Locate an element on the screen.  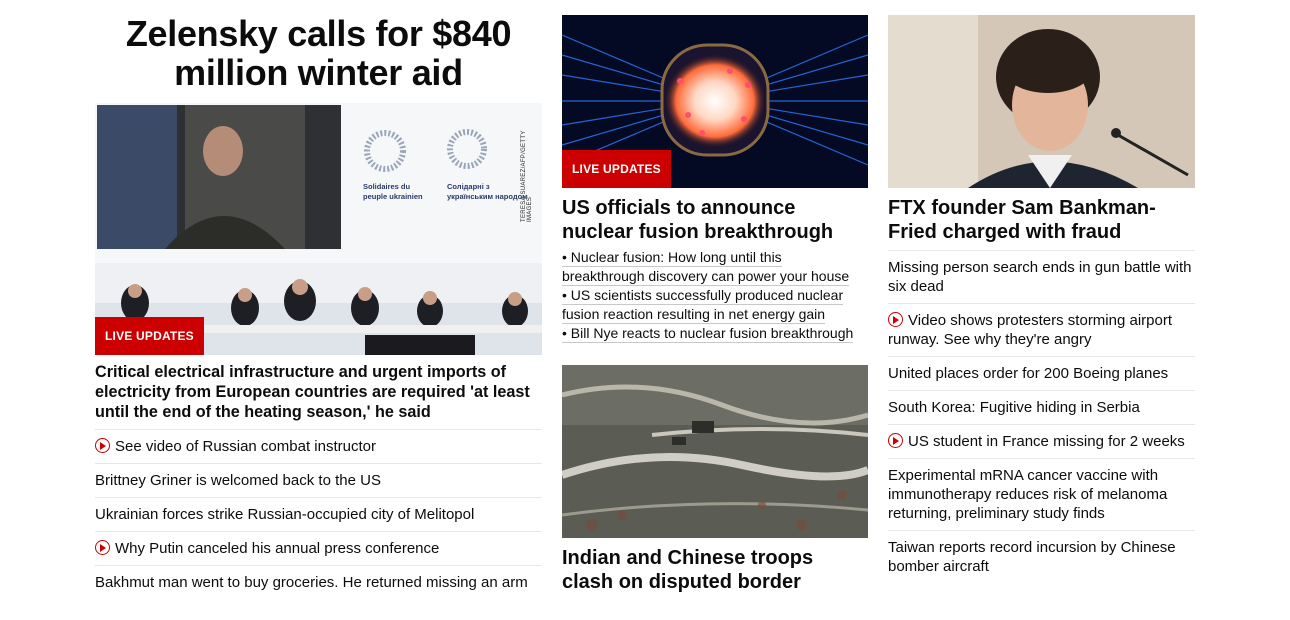
portrait-illustration is located at coordinates (1041, 101).